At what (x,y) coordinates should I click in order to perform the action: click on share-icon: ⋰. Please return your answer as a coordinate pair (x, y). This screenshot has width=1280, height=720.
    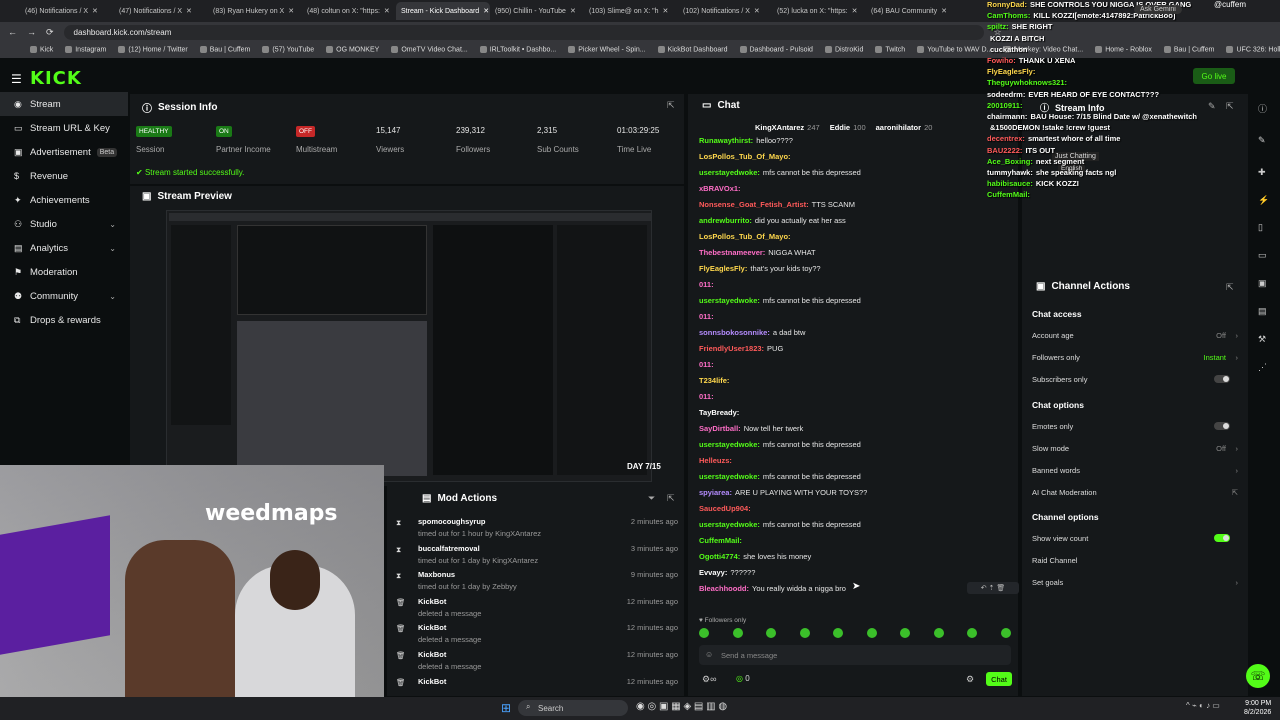
    Looking at the image, I should click on (1262, 367).